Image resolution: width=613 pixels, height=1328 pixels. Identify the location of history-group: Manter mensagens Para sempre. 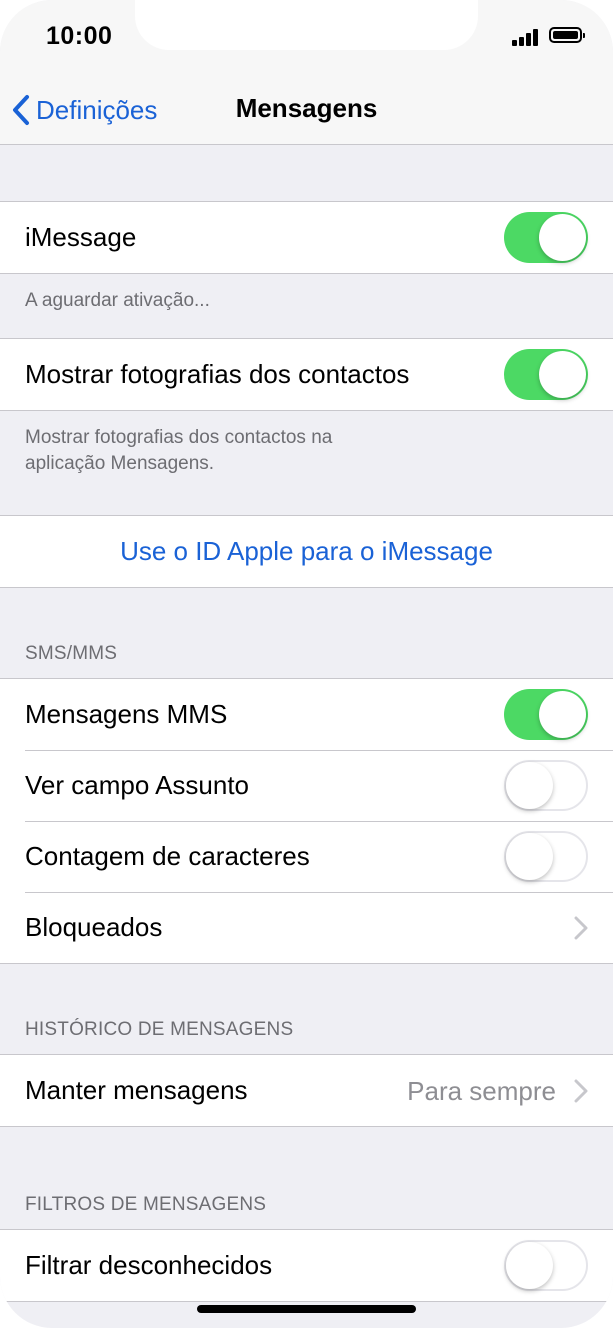
(306, 1090).